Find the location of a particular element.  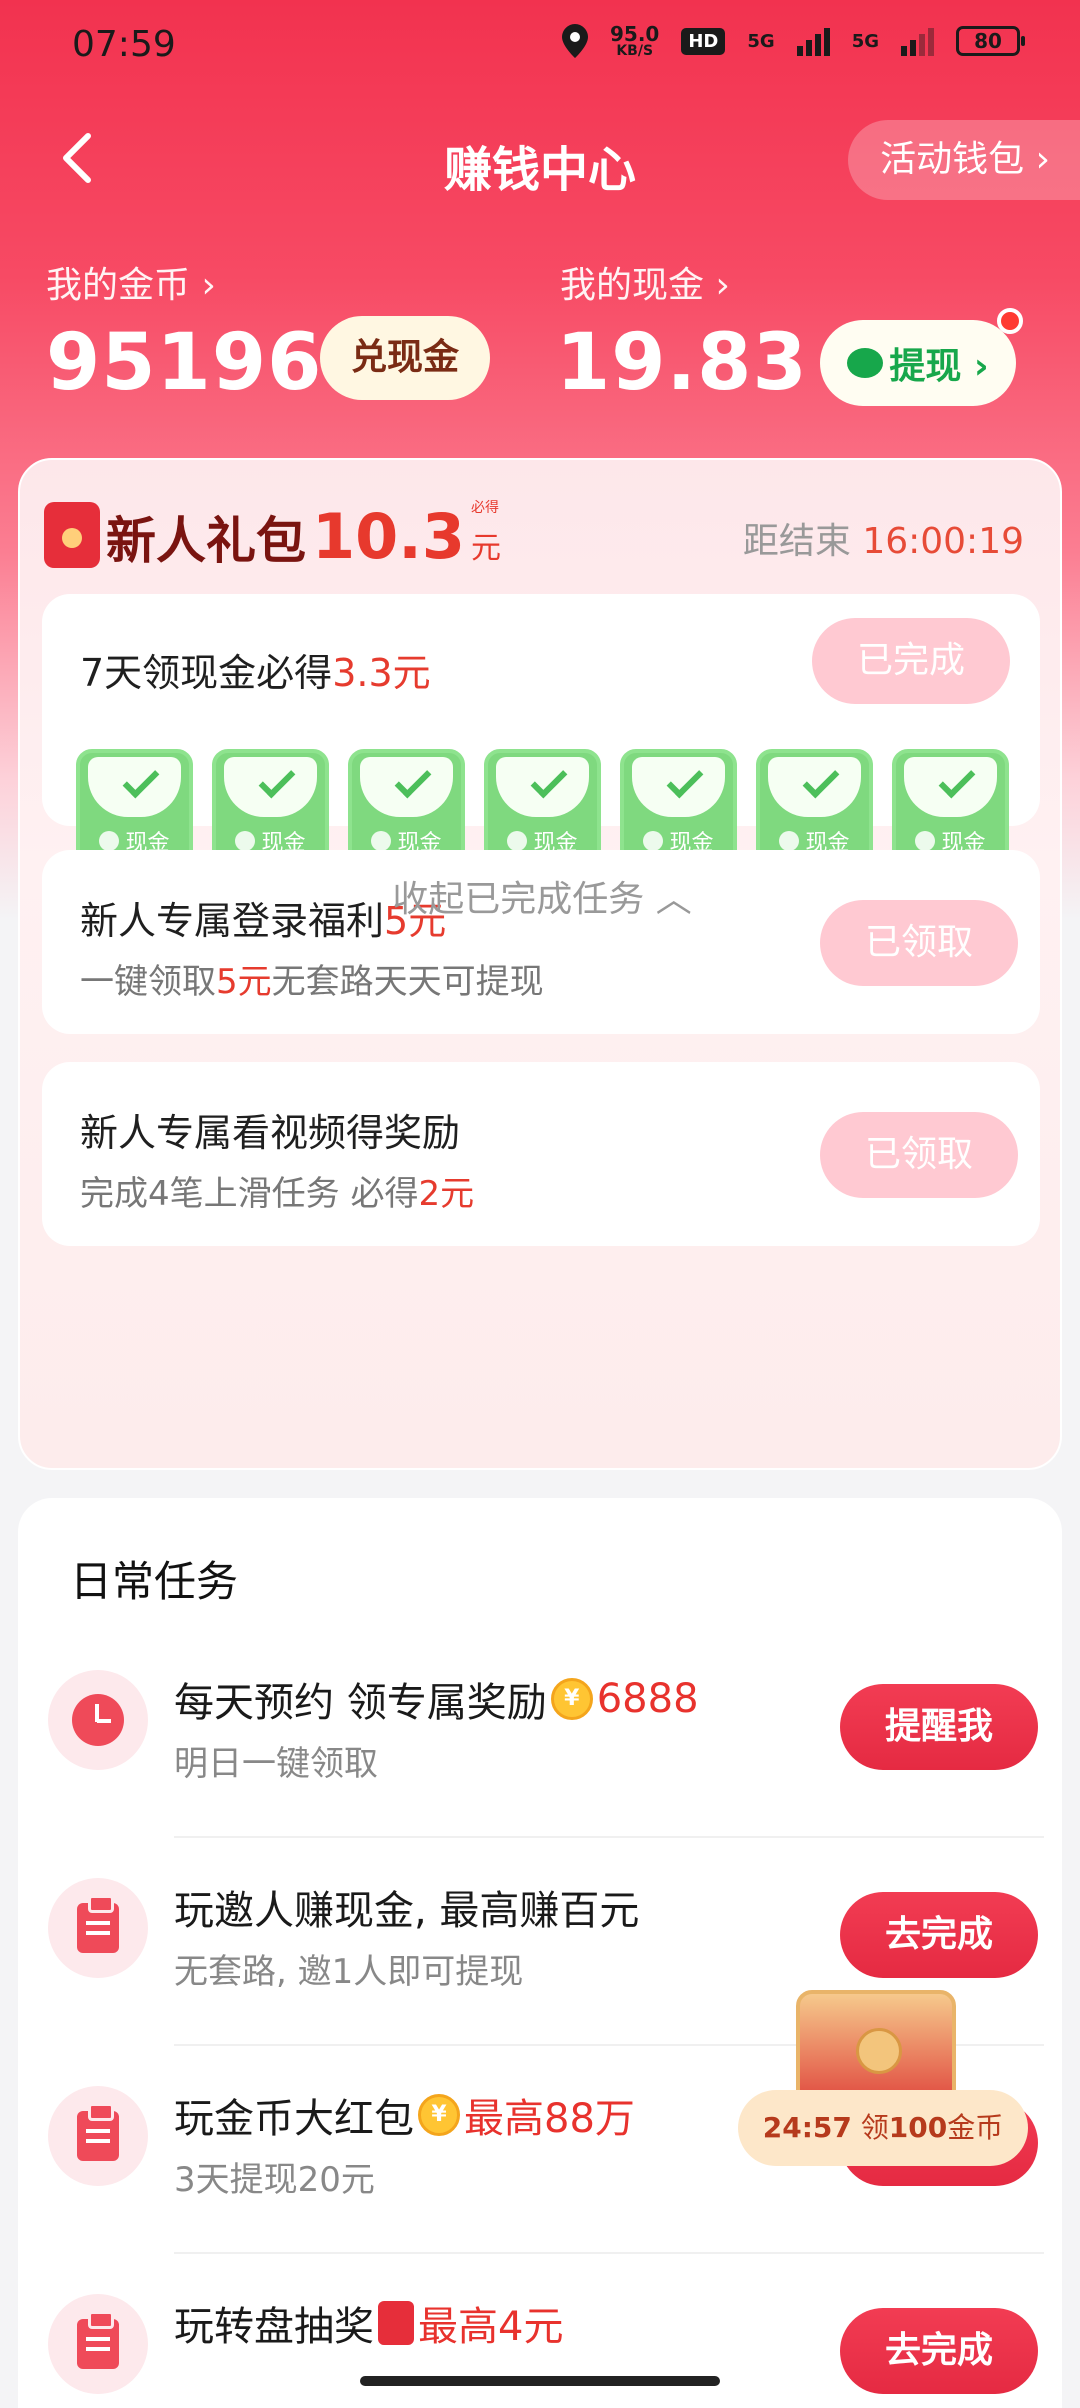

video-bonus-status-button: 已领取 is located at coordinates (919, 1155).